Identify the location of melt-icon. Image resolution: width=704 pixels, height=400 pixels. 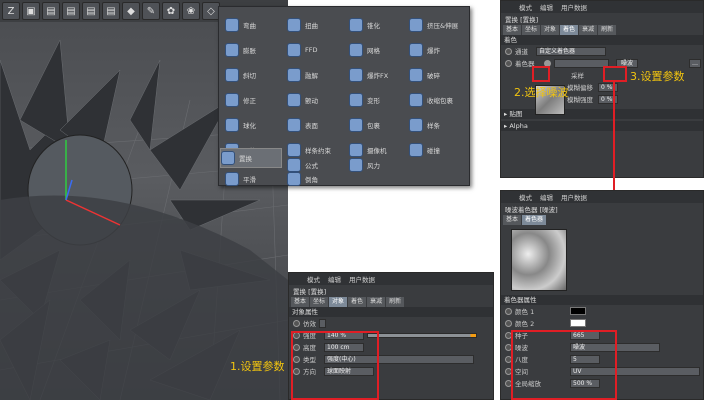
(294, 75).